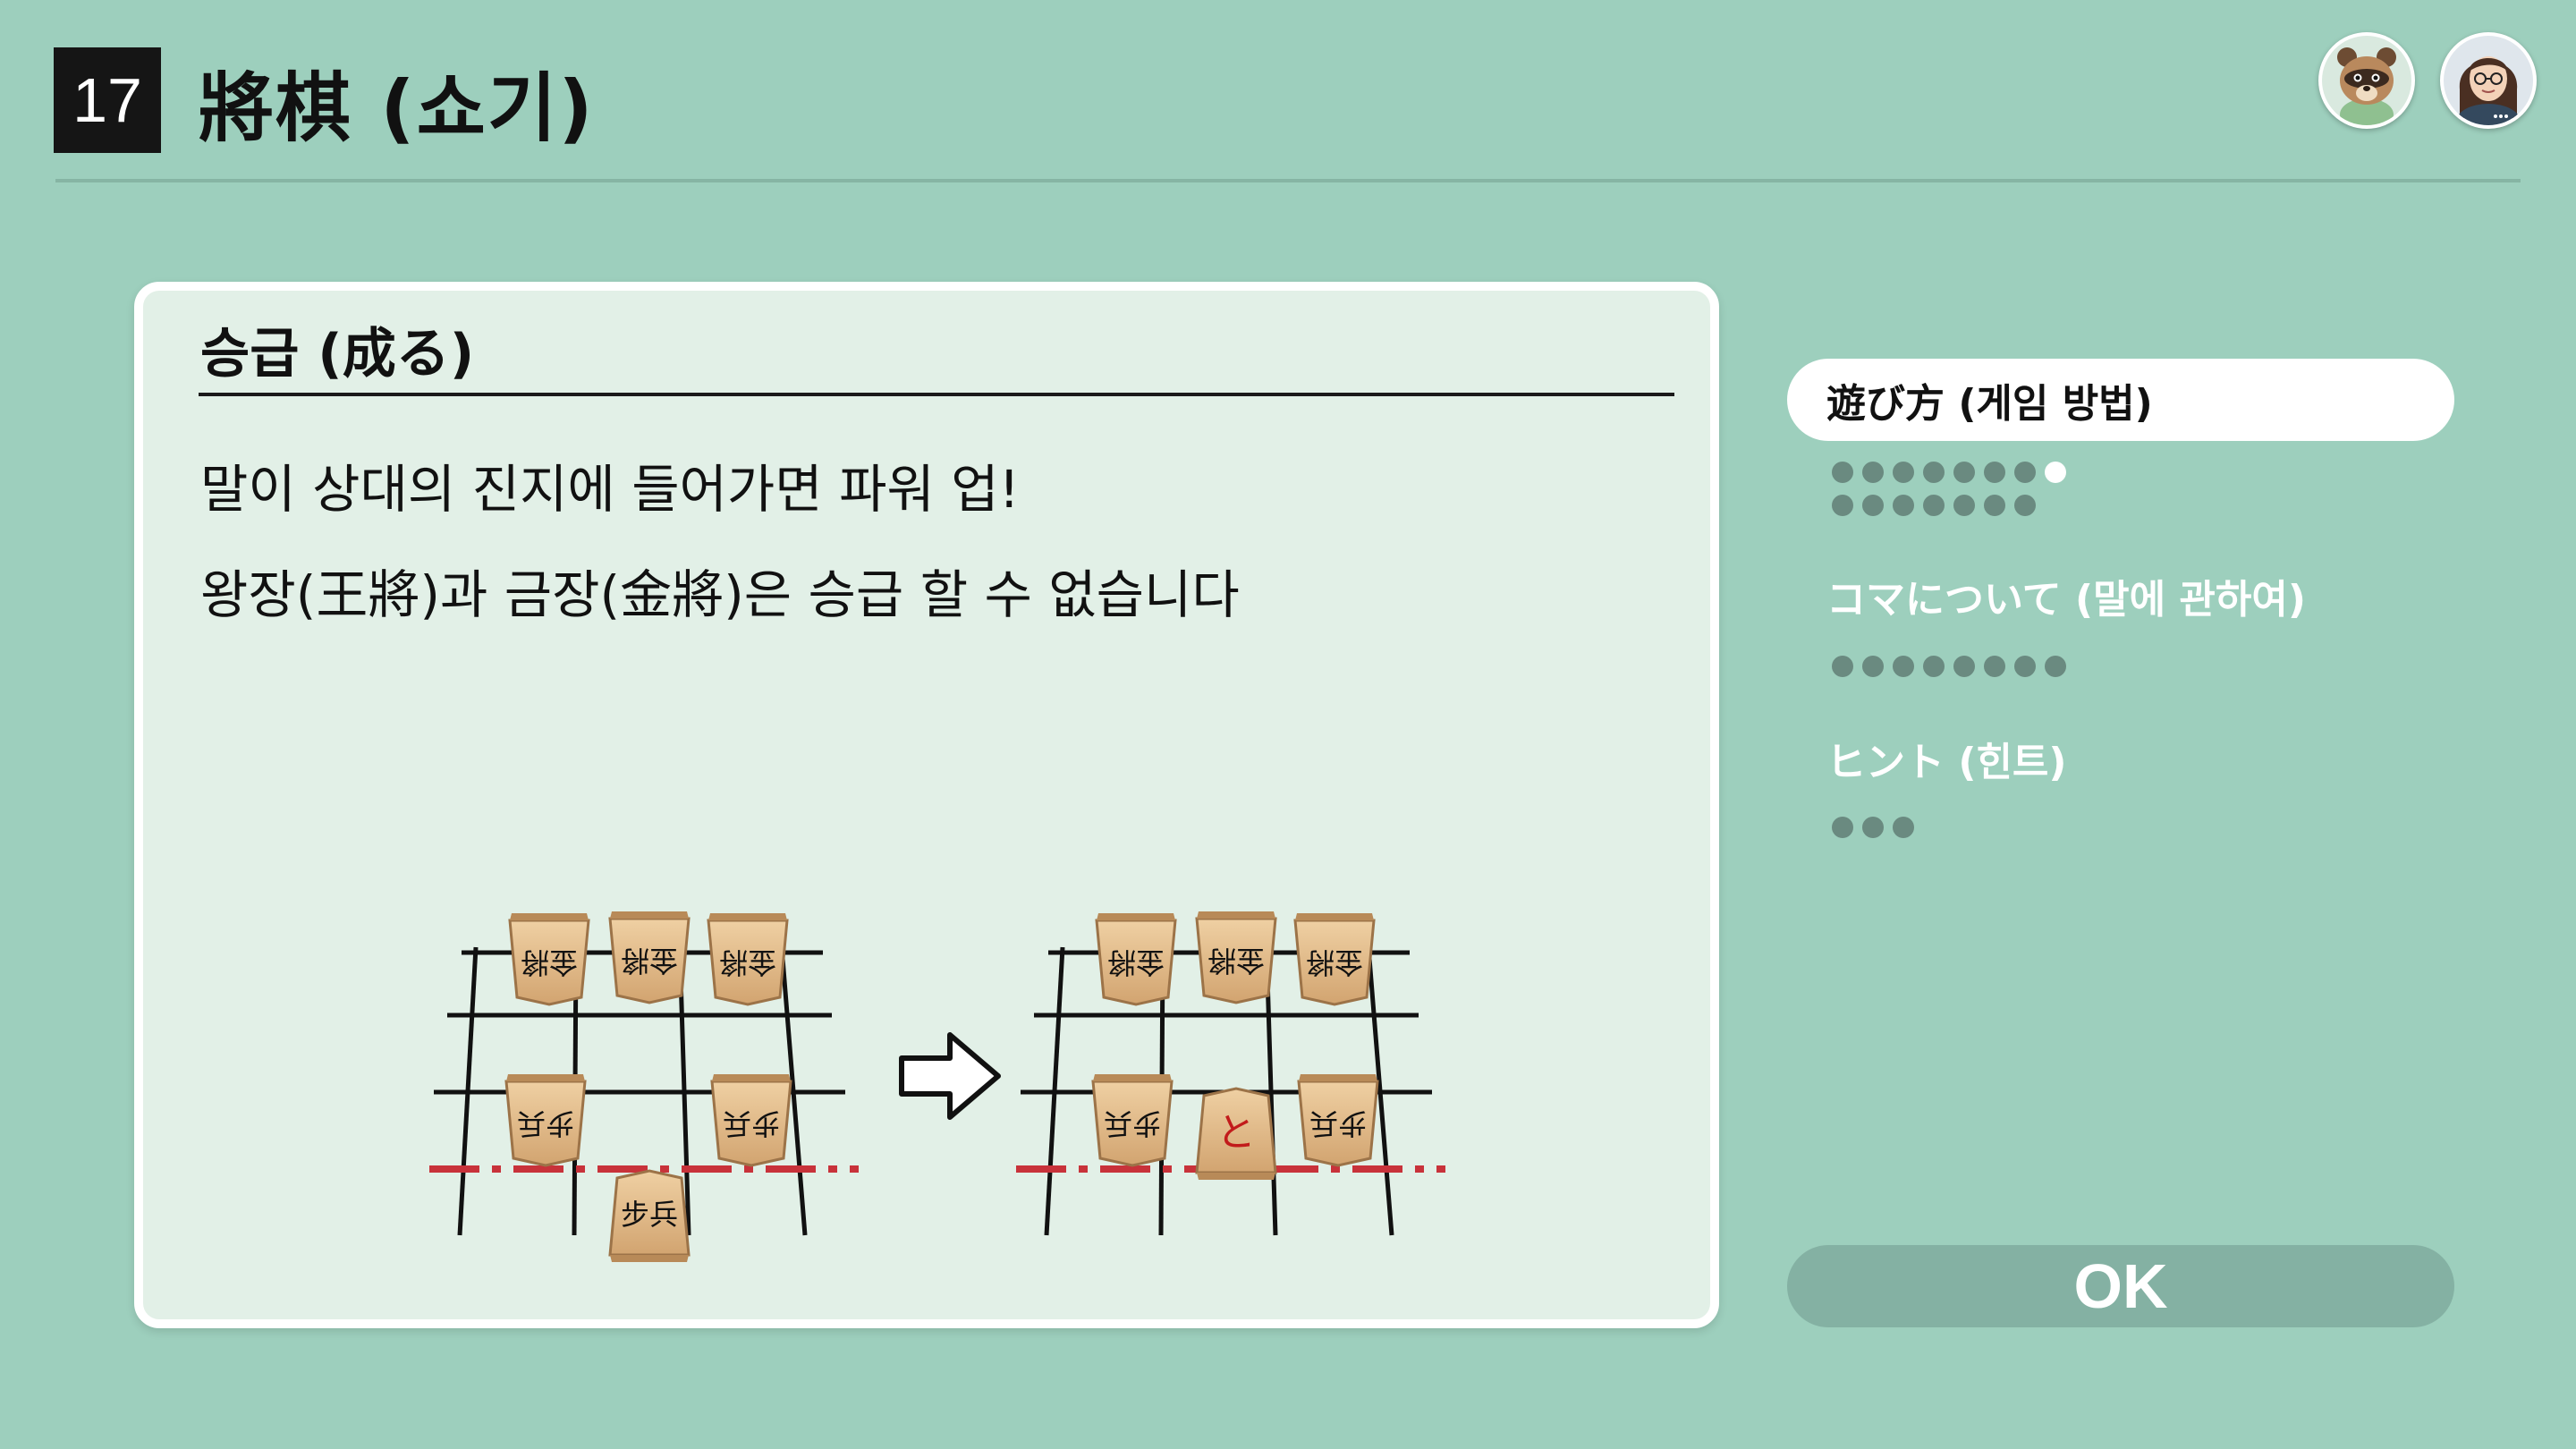 The image size is (2576, 1449). Describe the element at coordinates (1949, 666) in the screenshot. I see `page-dots-about-pieces` at that location.